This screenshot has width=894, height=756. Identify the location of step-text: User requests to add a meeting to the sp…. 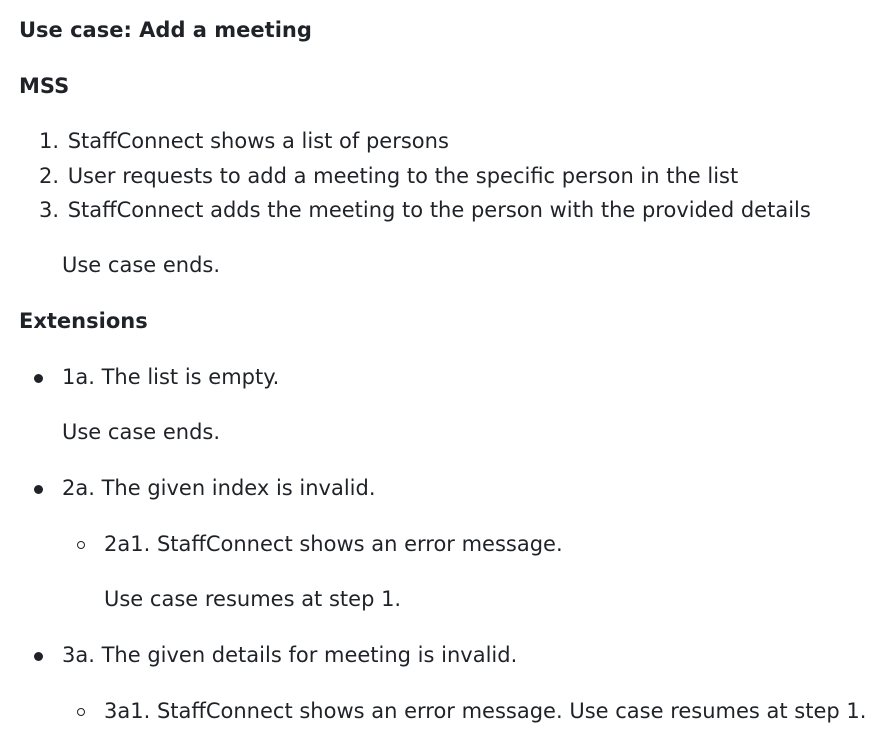
(403, 176).